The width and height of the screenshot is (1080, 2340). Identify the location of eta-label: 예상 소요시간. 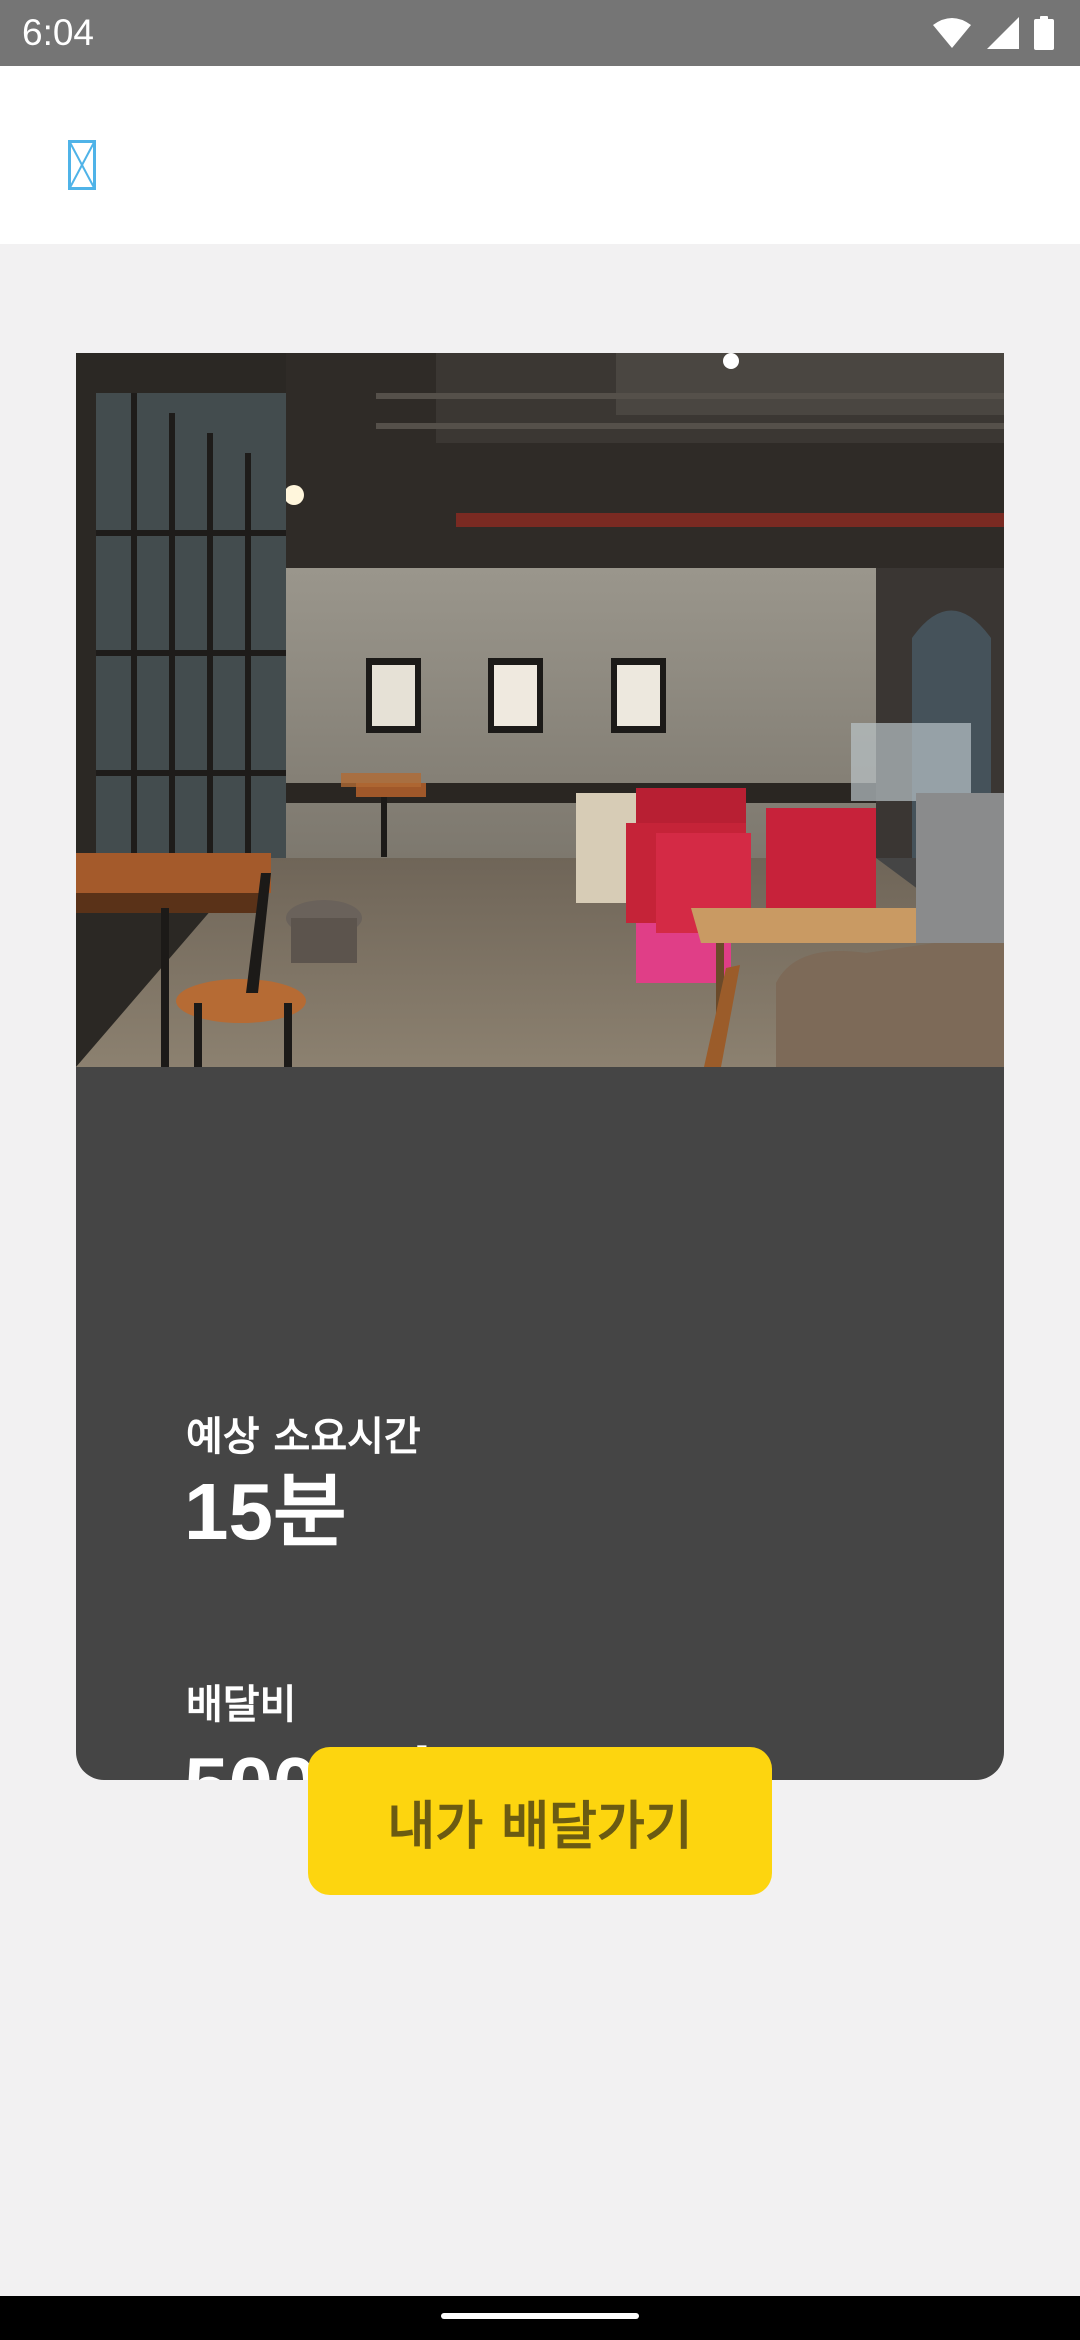
(303, 1437).